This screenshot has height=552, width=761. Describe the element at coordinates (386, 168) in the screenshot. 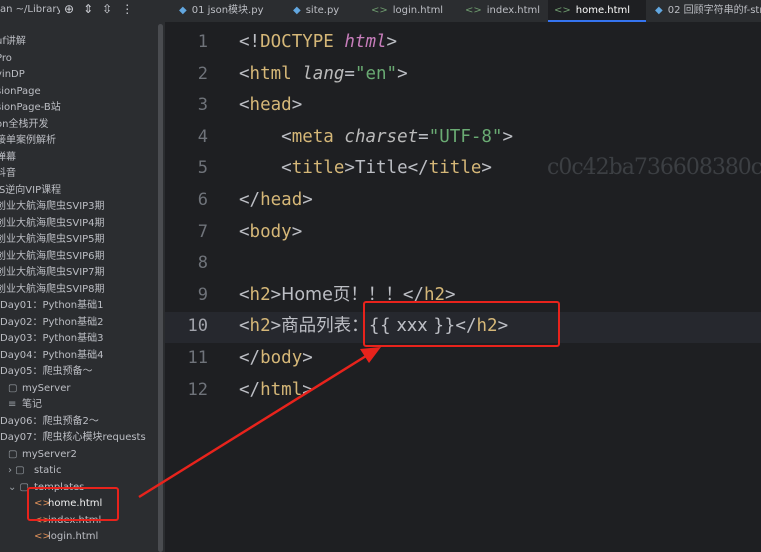

I see `code-text: <title>Title</title>` at that location.